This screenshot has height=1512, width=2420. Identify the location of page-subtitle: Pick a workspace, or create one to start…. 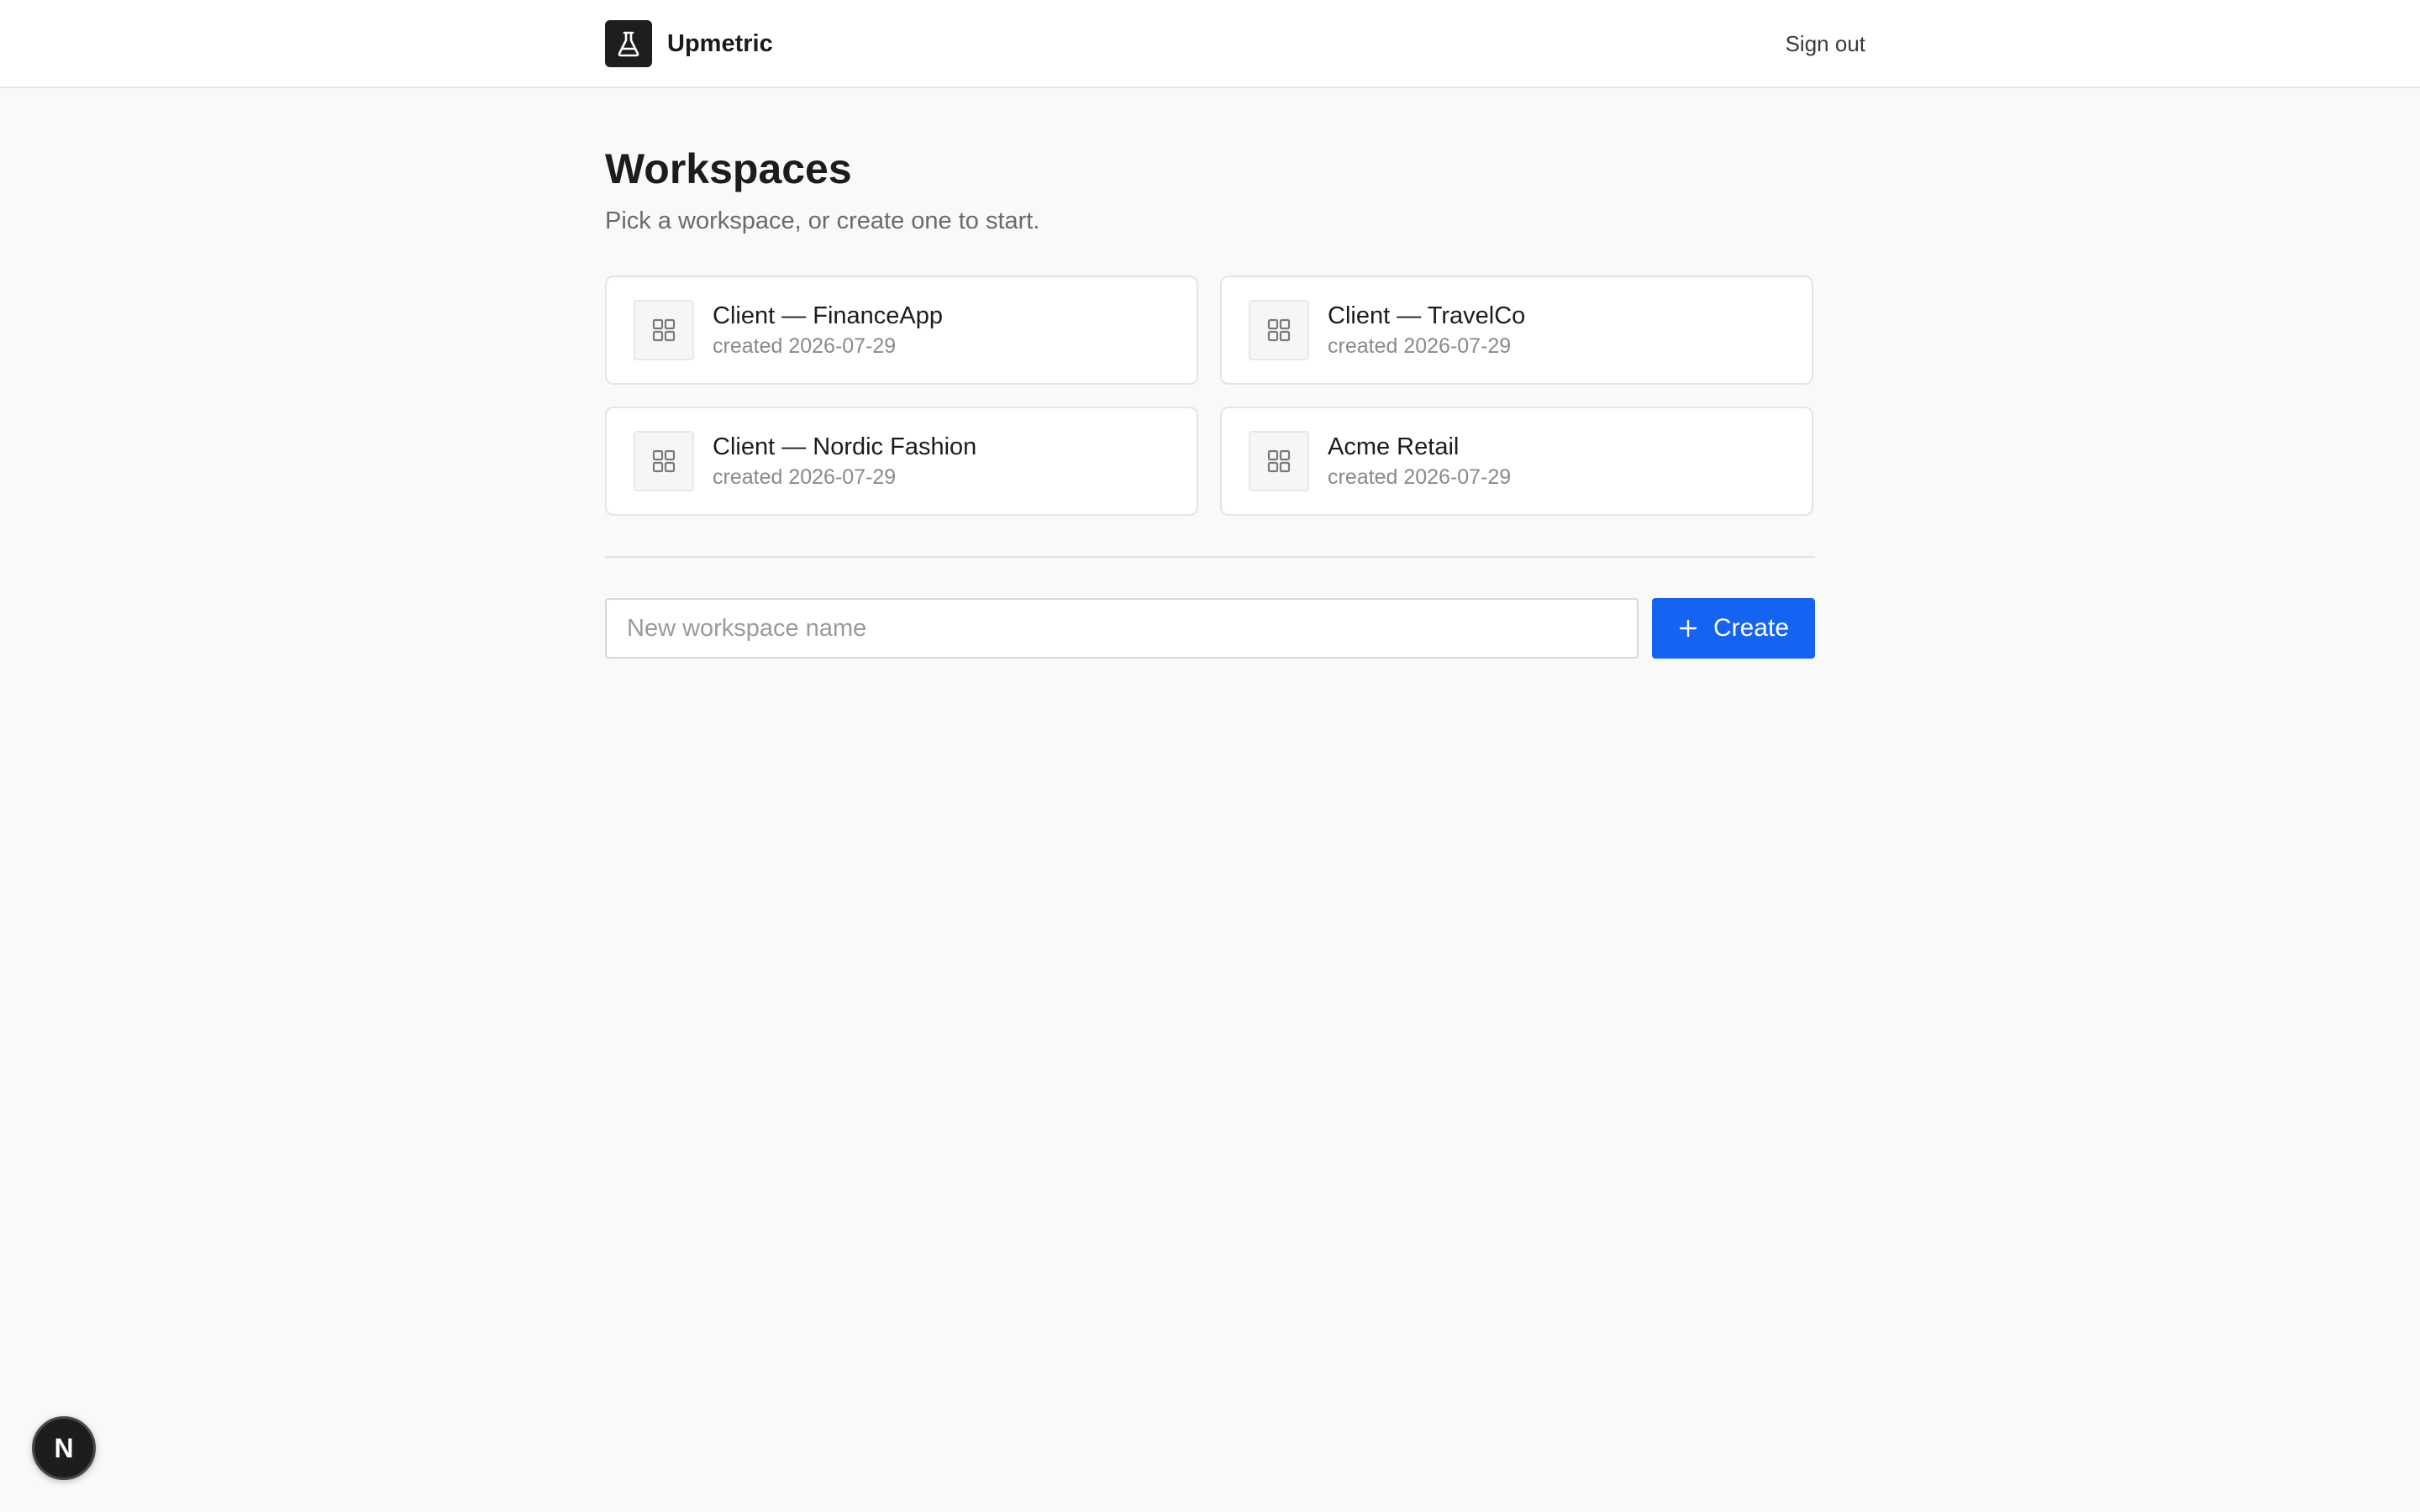
(823, 220).